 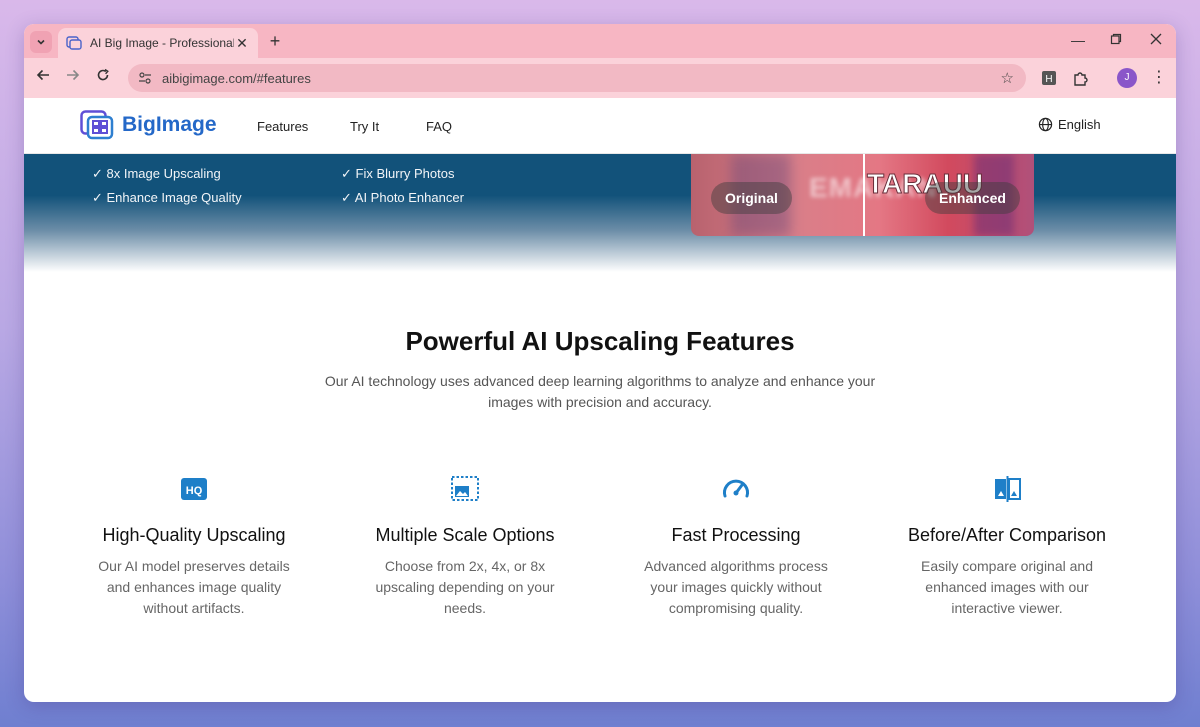 What do you see at coordinates (73, 78) in the screenshot?
I see `forward-icon` at bounding box center [73, 78].